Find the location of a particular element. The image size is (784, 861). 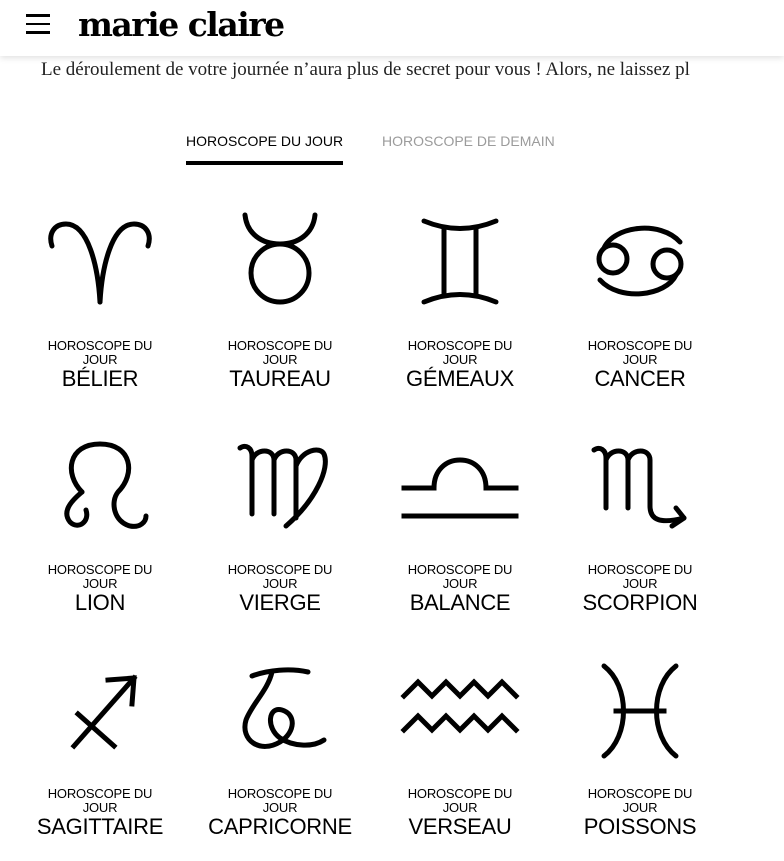

sign-card-balance: HOROSCOPE DU JOUR BALANCE is located at coordinates (460, 524).